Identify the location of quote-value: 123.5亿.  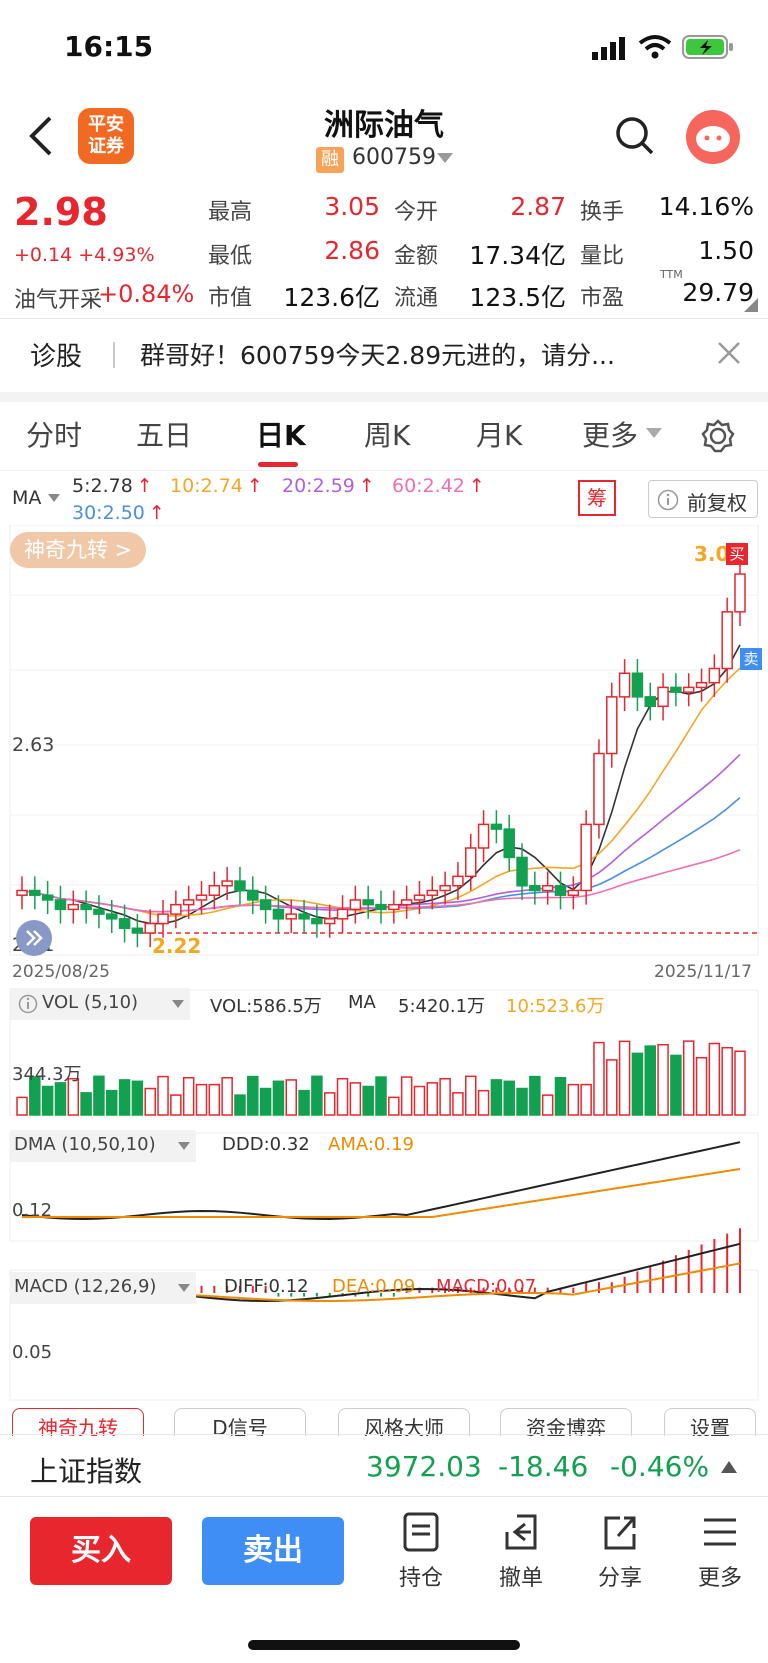
(517, 297).